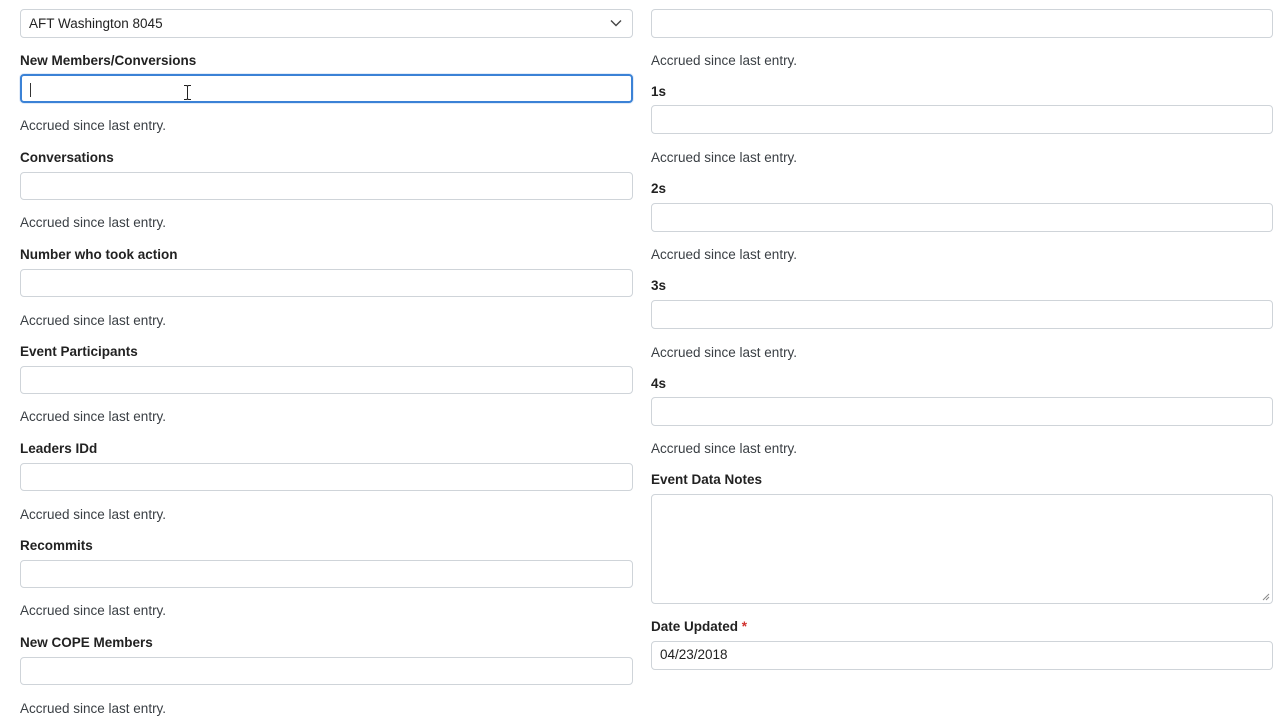 This screenshot has width=1280, height=720. What do you see at coordinates (962, 655) in the screenshot?
I see `date-updated-input: 04/23/2018` at bounding box center [962, 655].